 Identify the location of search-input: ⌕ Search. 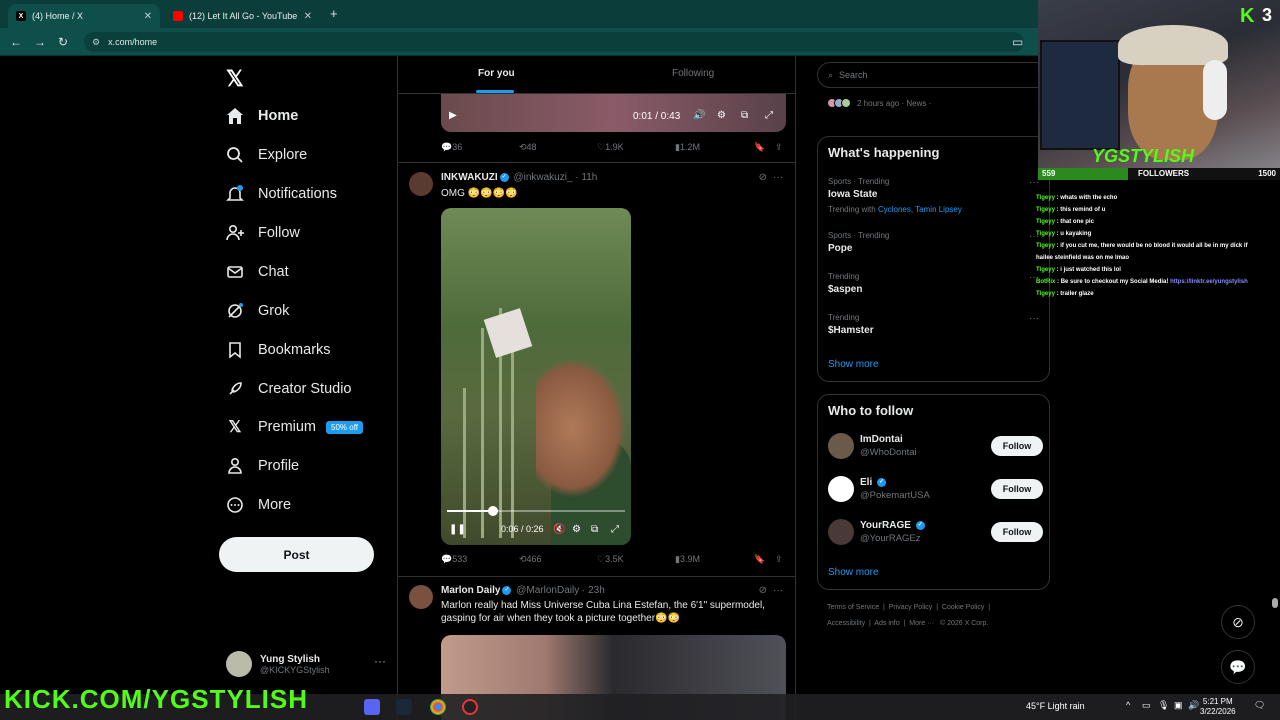
(933, 75).